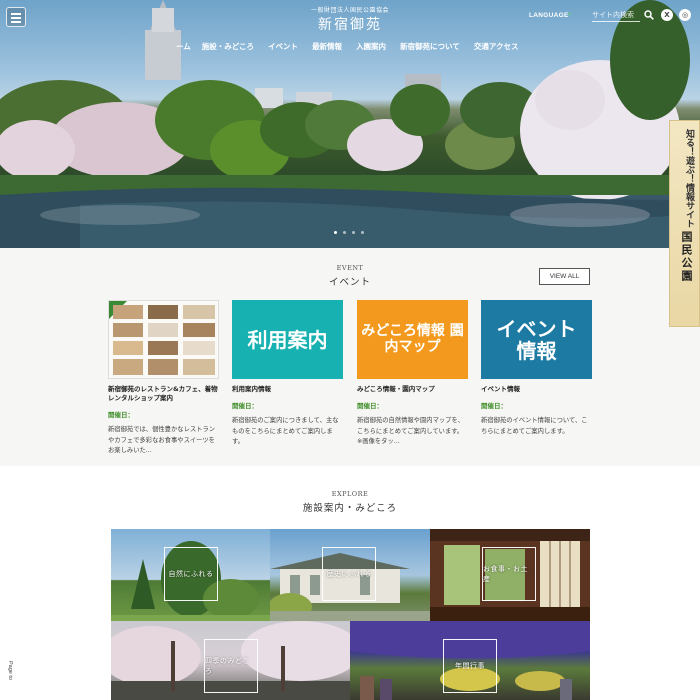 Image resolution: width=700 pixels, height=700 pixels. I want to click on instagram-icon: ◎, so click(685, 15).